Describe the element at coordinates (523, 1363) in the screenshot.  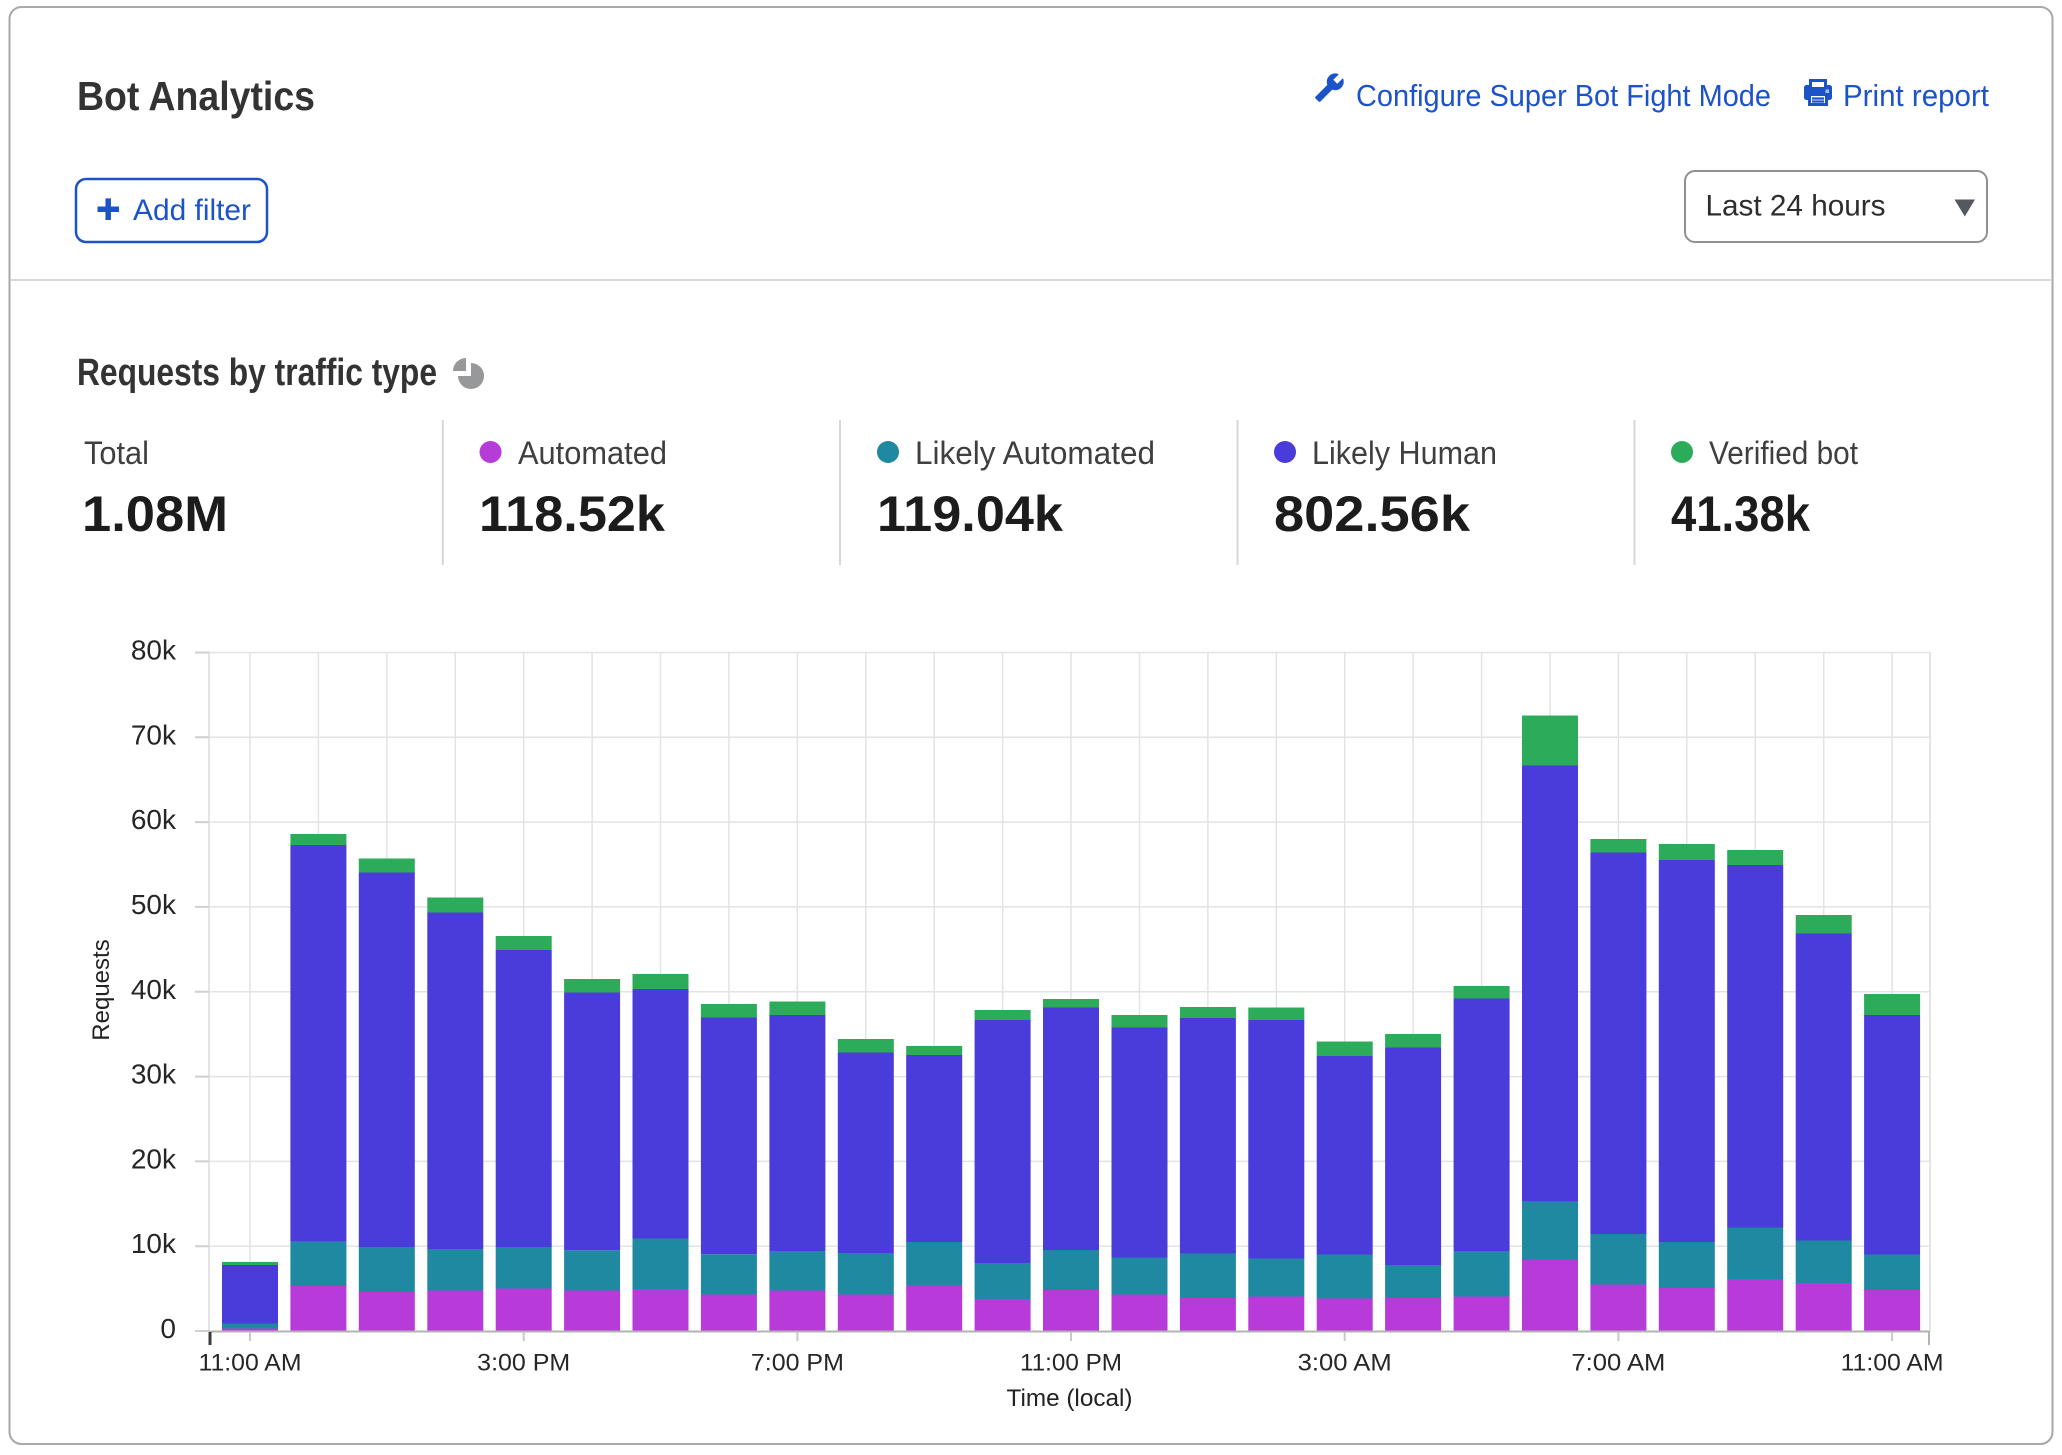
I see `svg-text: 3:00 PM` at that location.